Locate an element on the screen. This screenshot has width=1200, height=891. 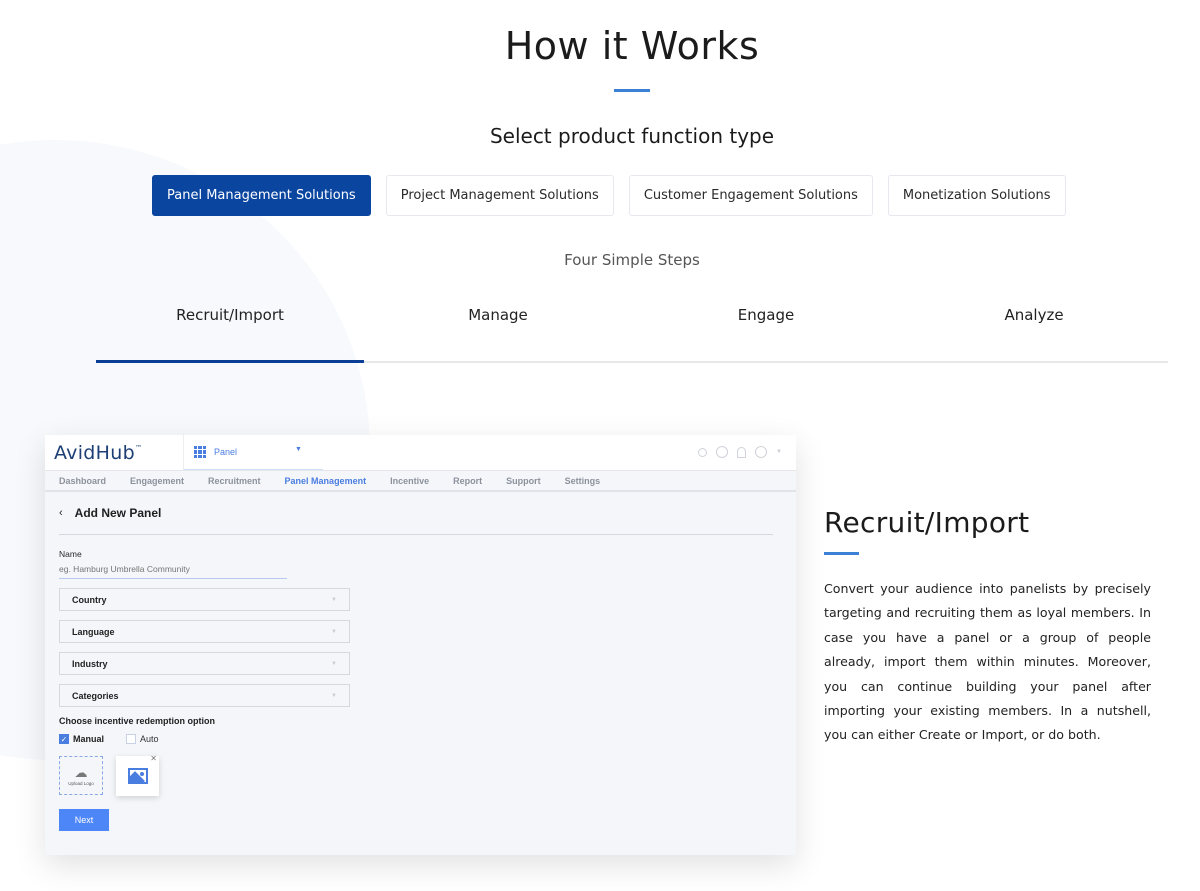
redemption-options: ✓ Manual Auto is located at coordinates (420, 739).